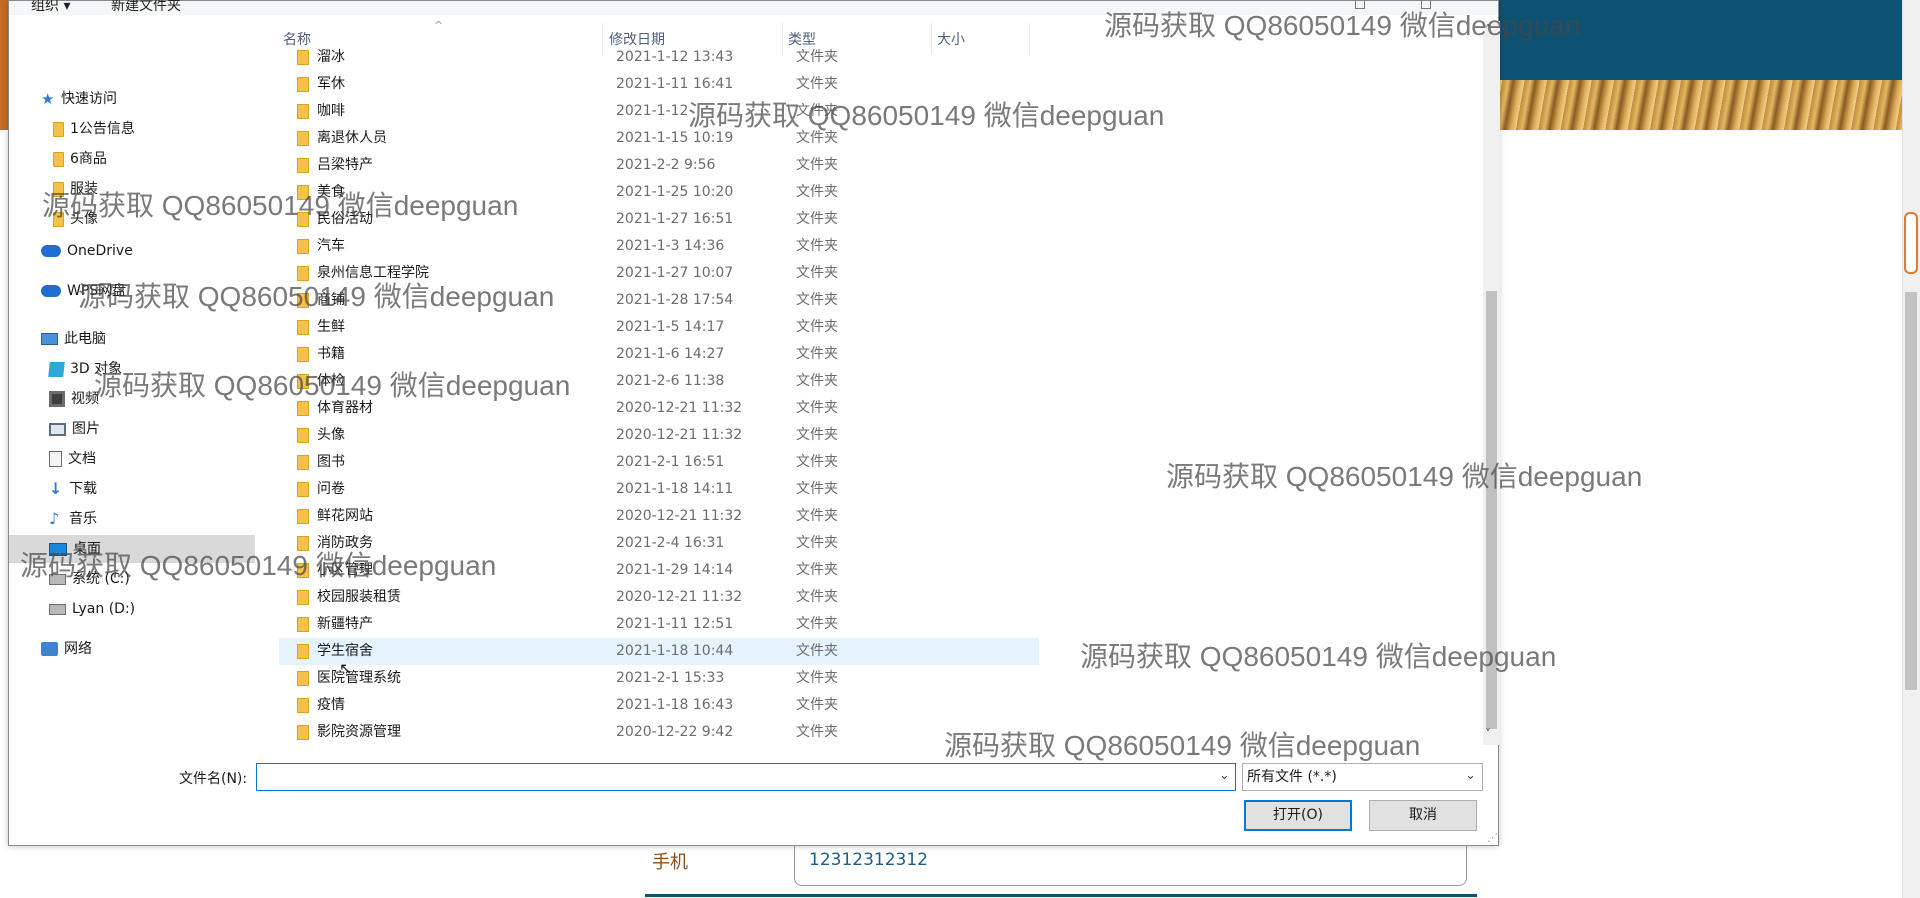 The width and height of the screenshot is (1920, 898). I want to click on file-row: 疫情 2021-1-18 16:43 文件夹, so click(659, 705).